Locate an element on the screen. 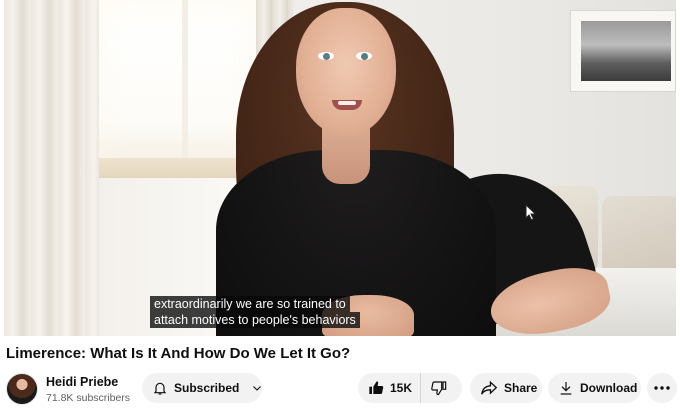  video-wall-picture is located at coordinates (623, 51).